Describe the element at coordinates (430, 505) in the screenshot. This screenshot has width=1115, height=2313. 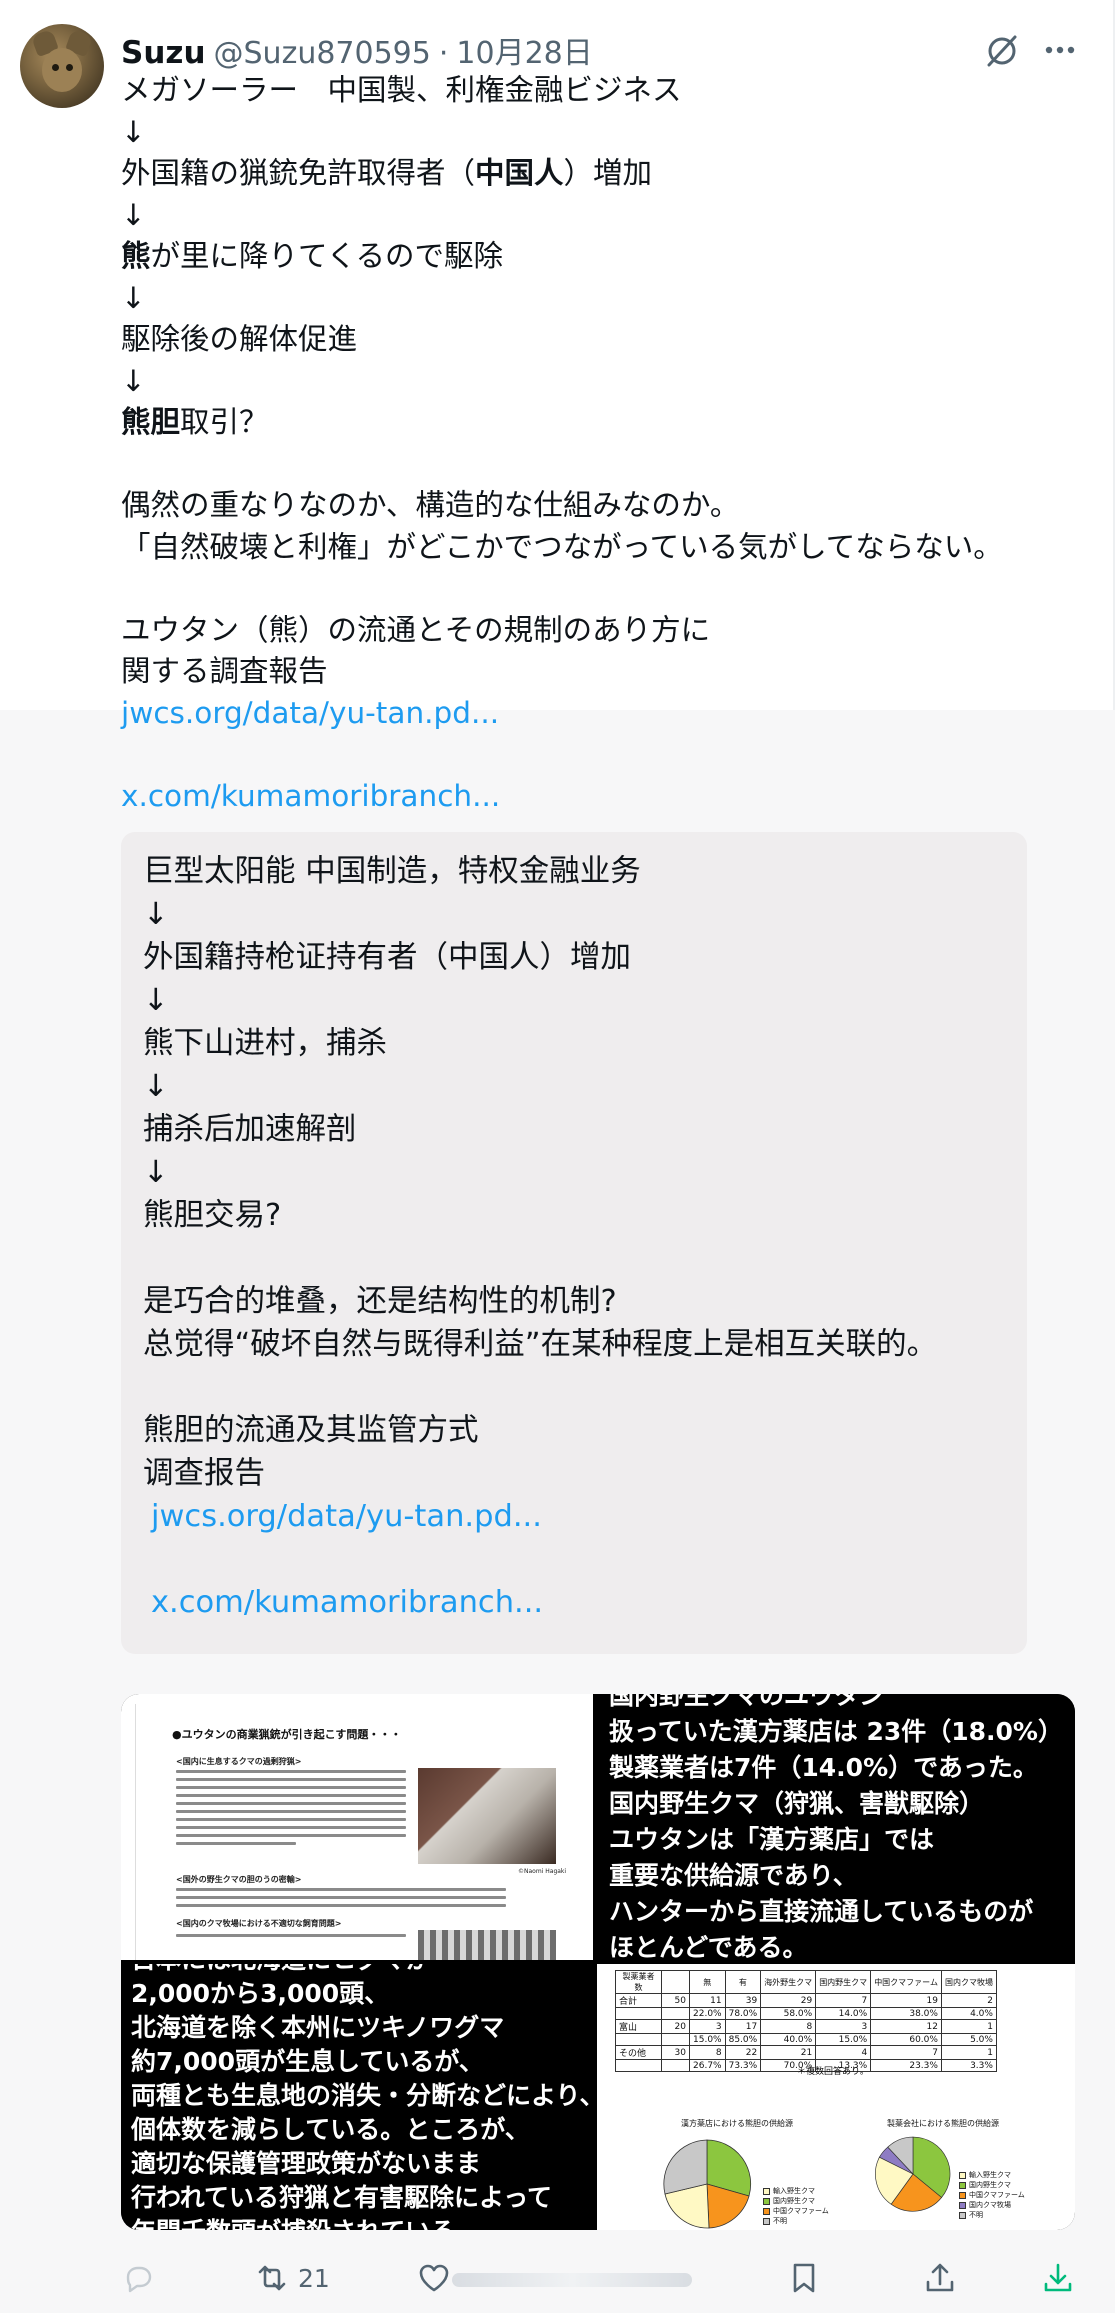
I see `post-line: 偶然の重なりなのか、構造的な仕組みなのか。` at that location.